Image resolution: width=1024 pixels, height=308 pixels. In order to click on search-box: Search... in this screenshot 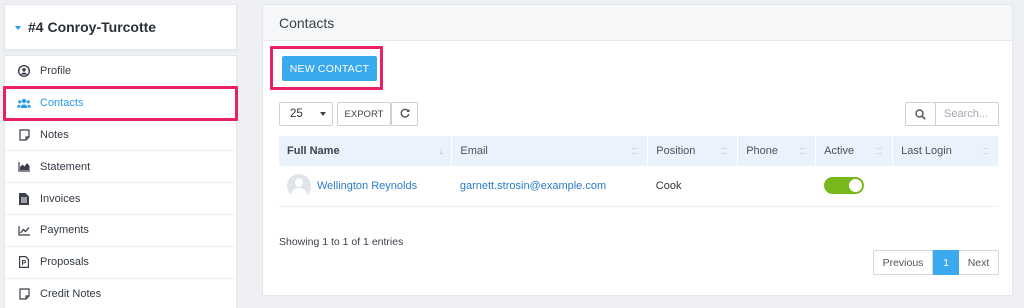, I will do `click(952, 114)`.